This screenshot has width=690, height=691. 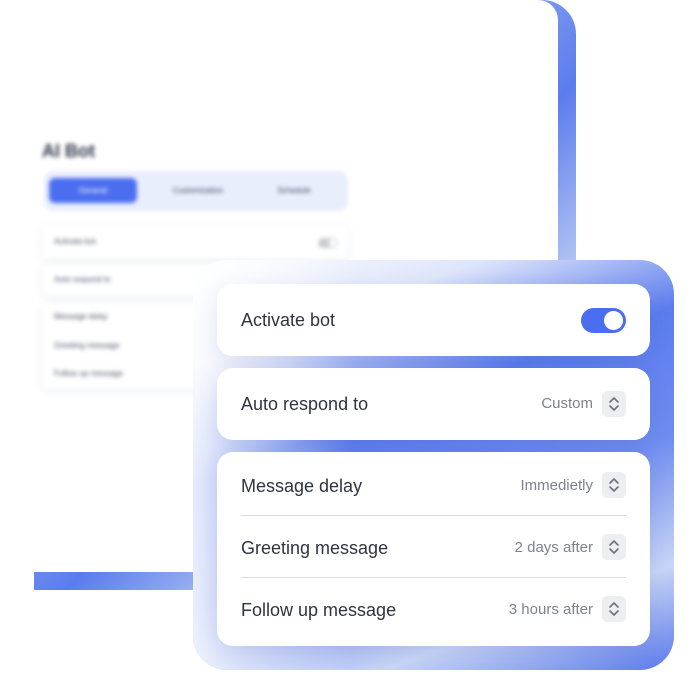 What do you see at coordinates (87, 345) in the screenshot?
I see `back-row-label: Greeting message` at bounding box center [87, 345].